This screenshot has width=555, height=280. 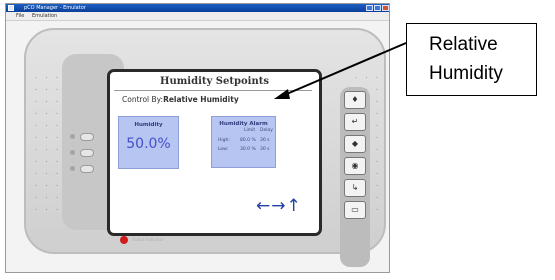 What do you see at coordinates (224, 140) in the screenshot?
I see `alarm-high-label: High:` at bounding box center [224, 140].